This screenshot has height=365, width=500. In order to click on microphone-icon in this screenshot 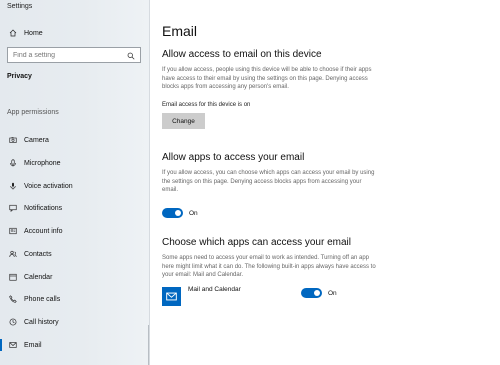, I will do `click(13, 163)`.